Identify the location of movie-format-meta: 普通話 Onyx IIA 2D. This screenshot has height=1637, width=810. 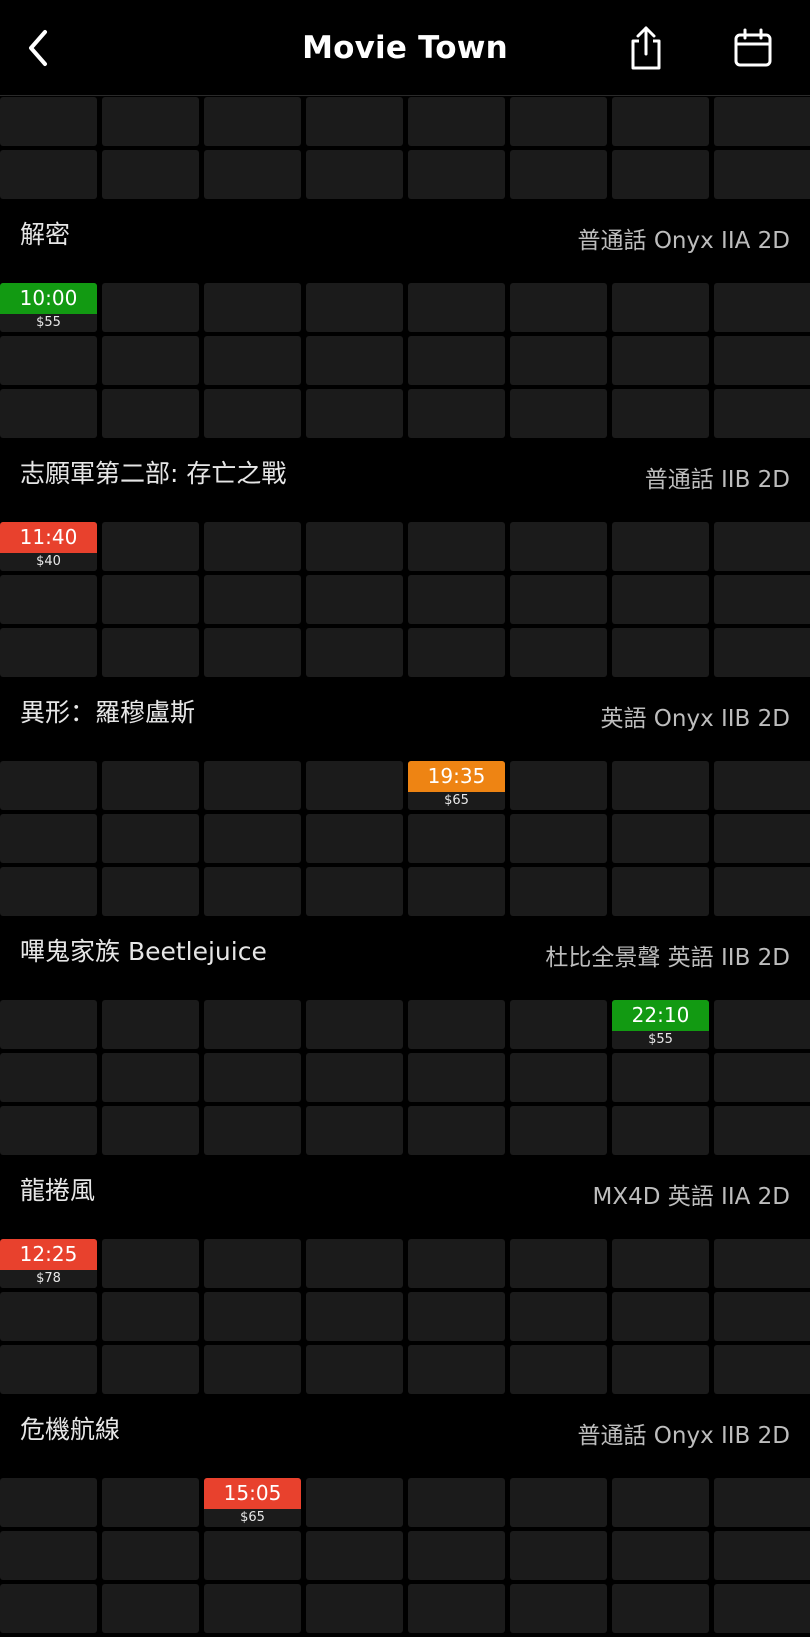
(683, 241).